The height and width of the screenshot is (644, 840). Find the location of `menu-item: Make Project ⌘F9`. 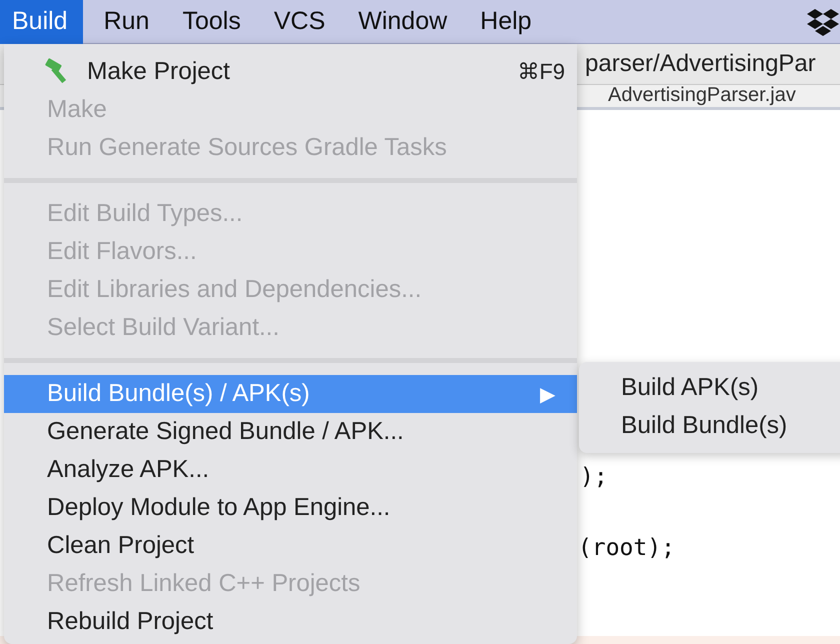

menu-item: Make Project ⌘F9 is located at coordinates (290, 72).